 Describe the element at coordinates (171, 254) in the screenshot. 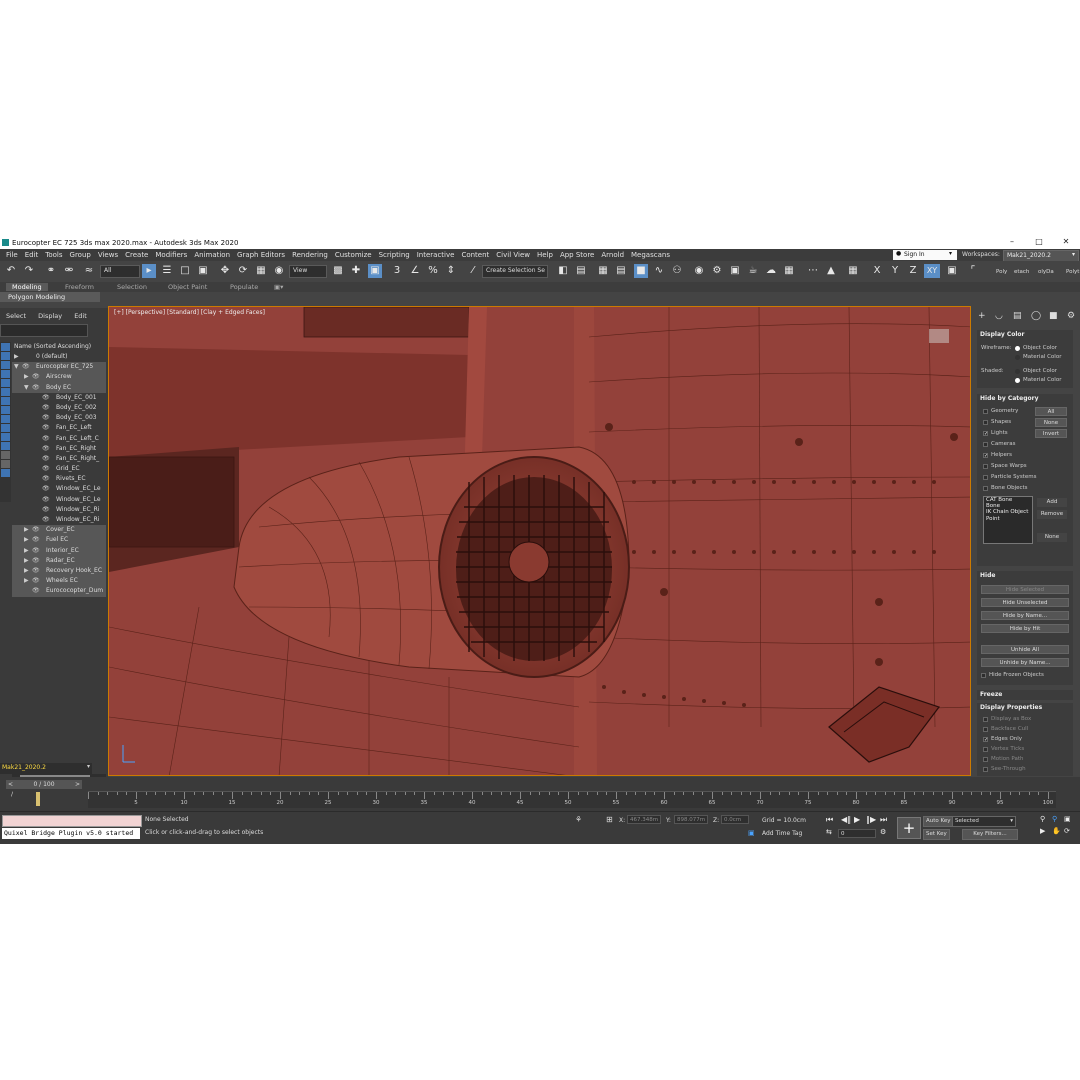

I see `menu-modifiers: Modifiers` at that location.